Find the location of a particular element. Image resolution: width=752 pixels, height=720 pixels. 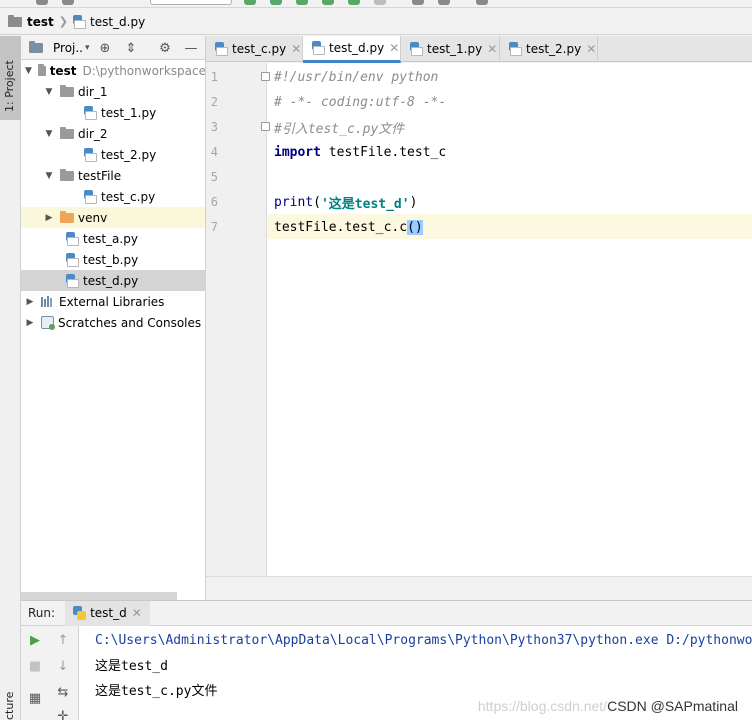

tree-item-root: ▼ test D:\pythonworkspace is located at coordinates (113, 70).